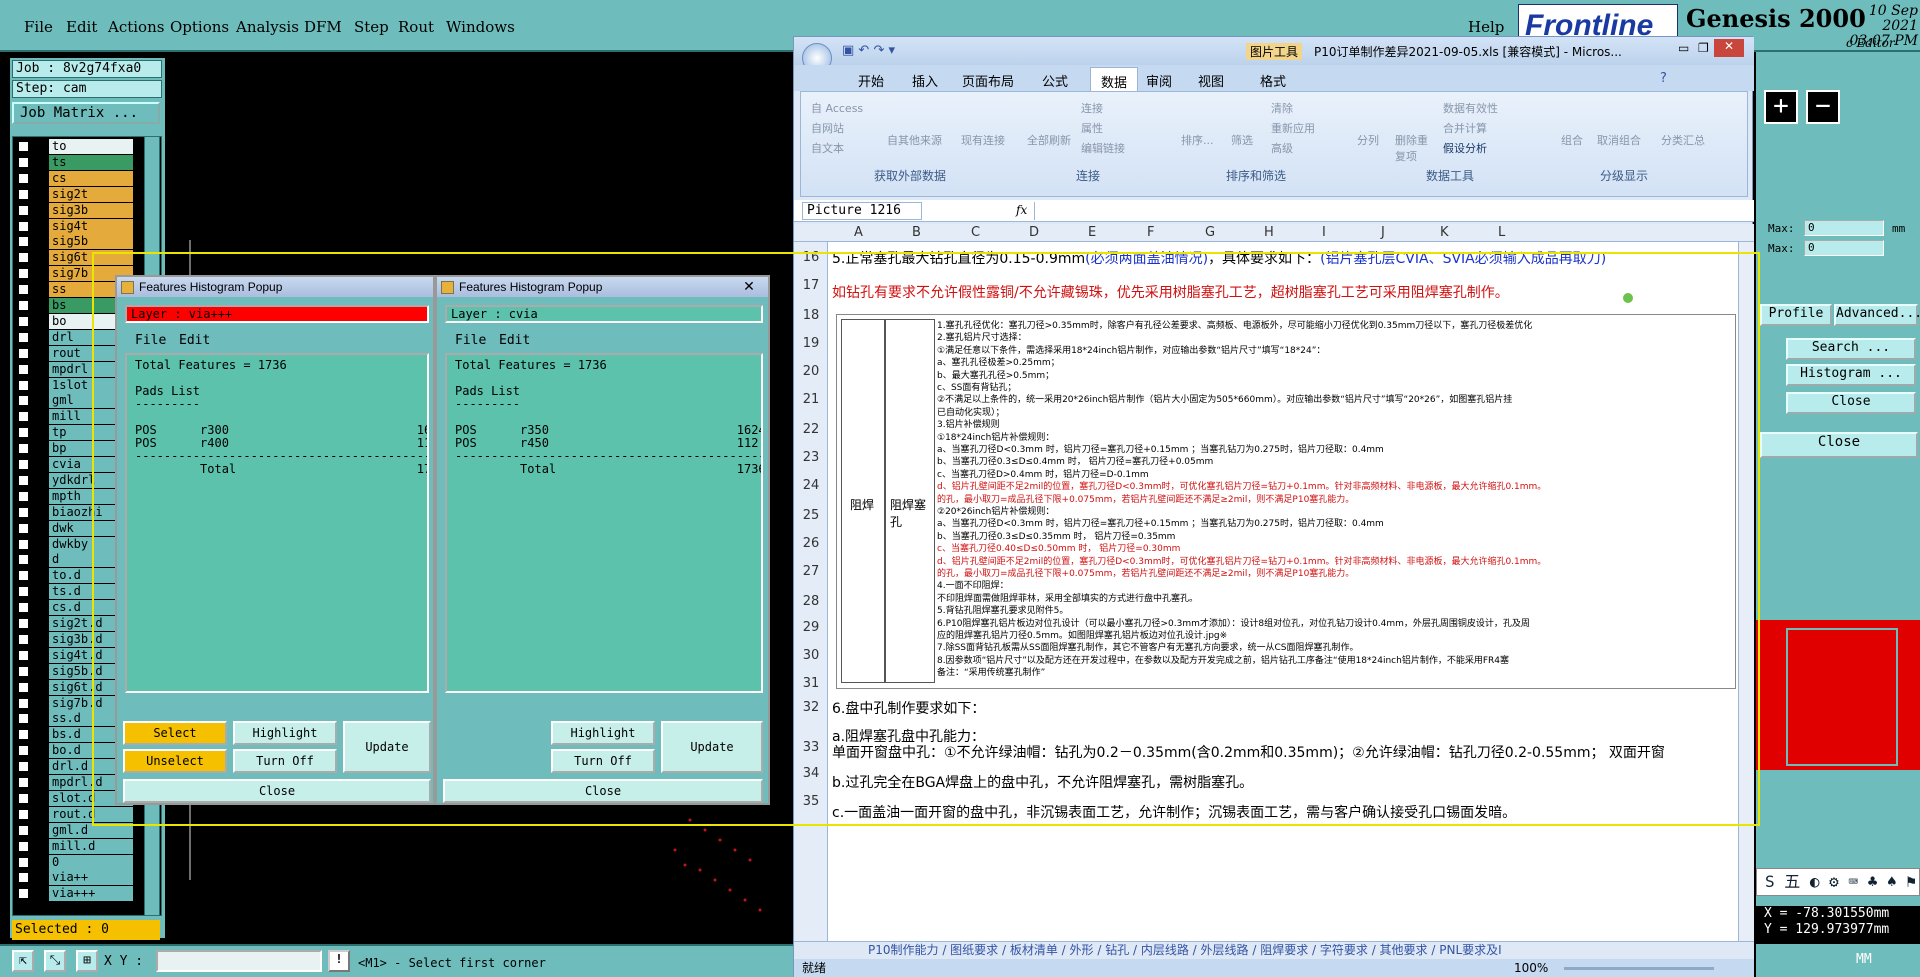  I want to click on column-header: E, so click(1092, 232).